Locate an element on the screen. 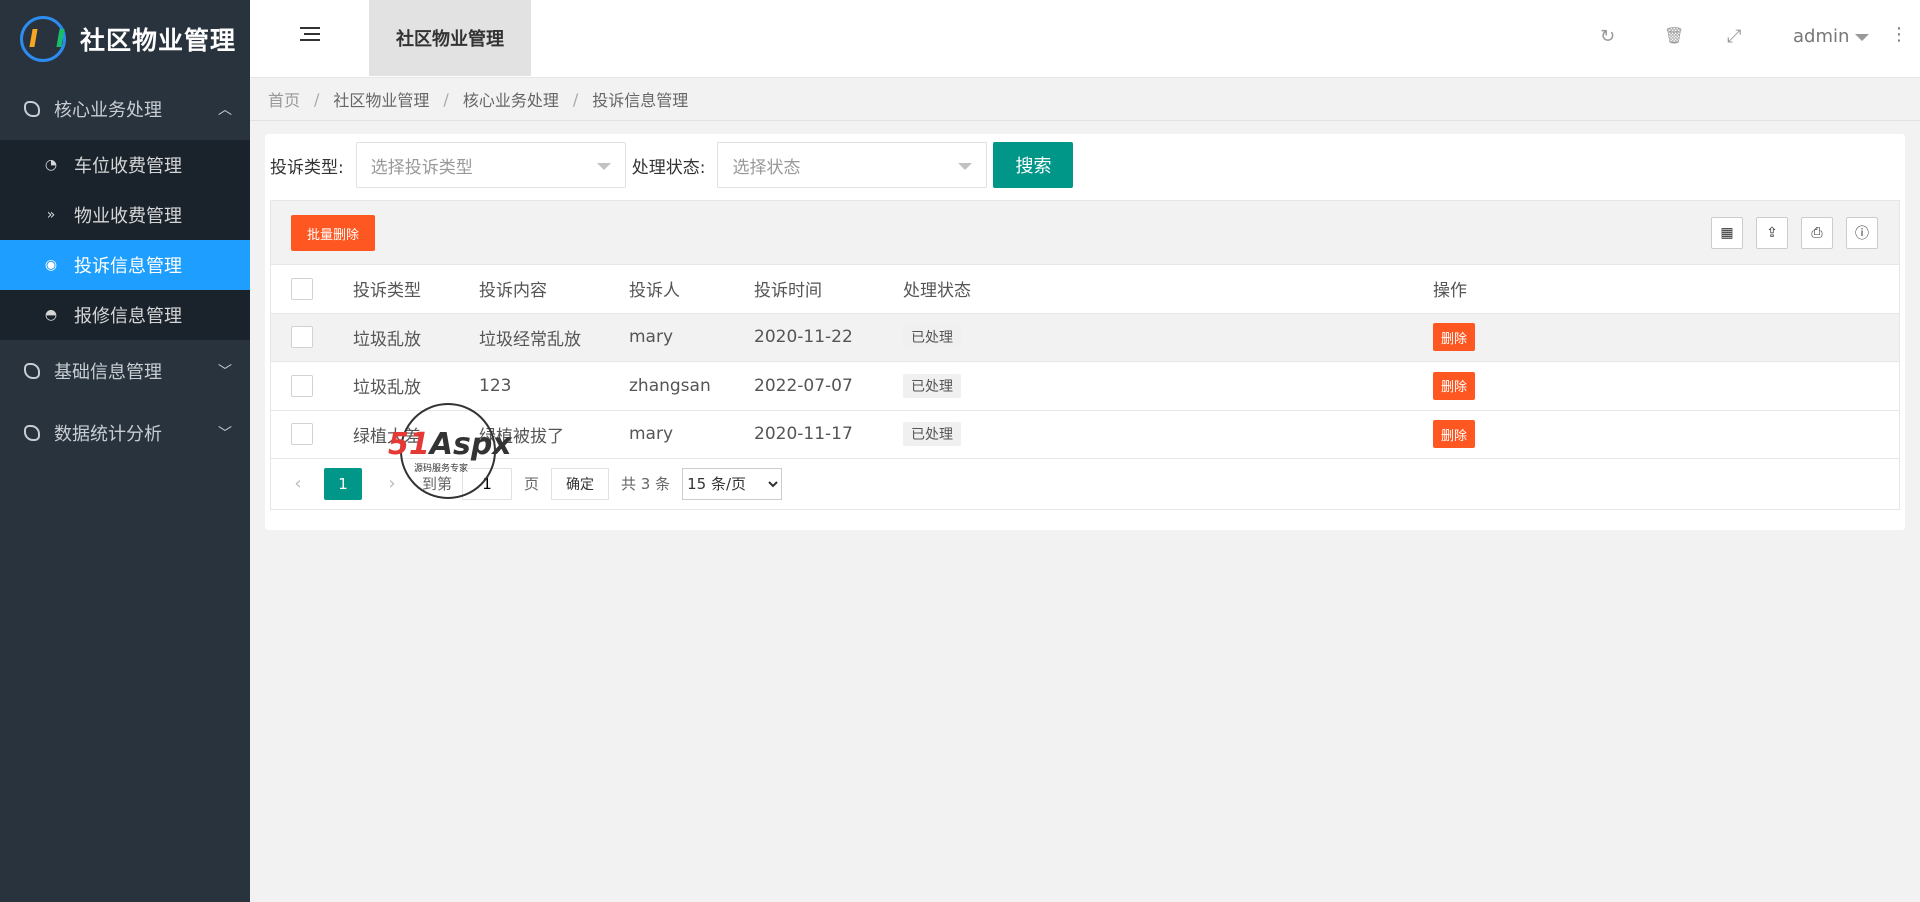  more-icon: ⋮ is located at coordinates (1899, 34).